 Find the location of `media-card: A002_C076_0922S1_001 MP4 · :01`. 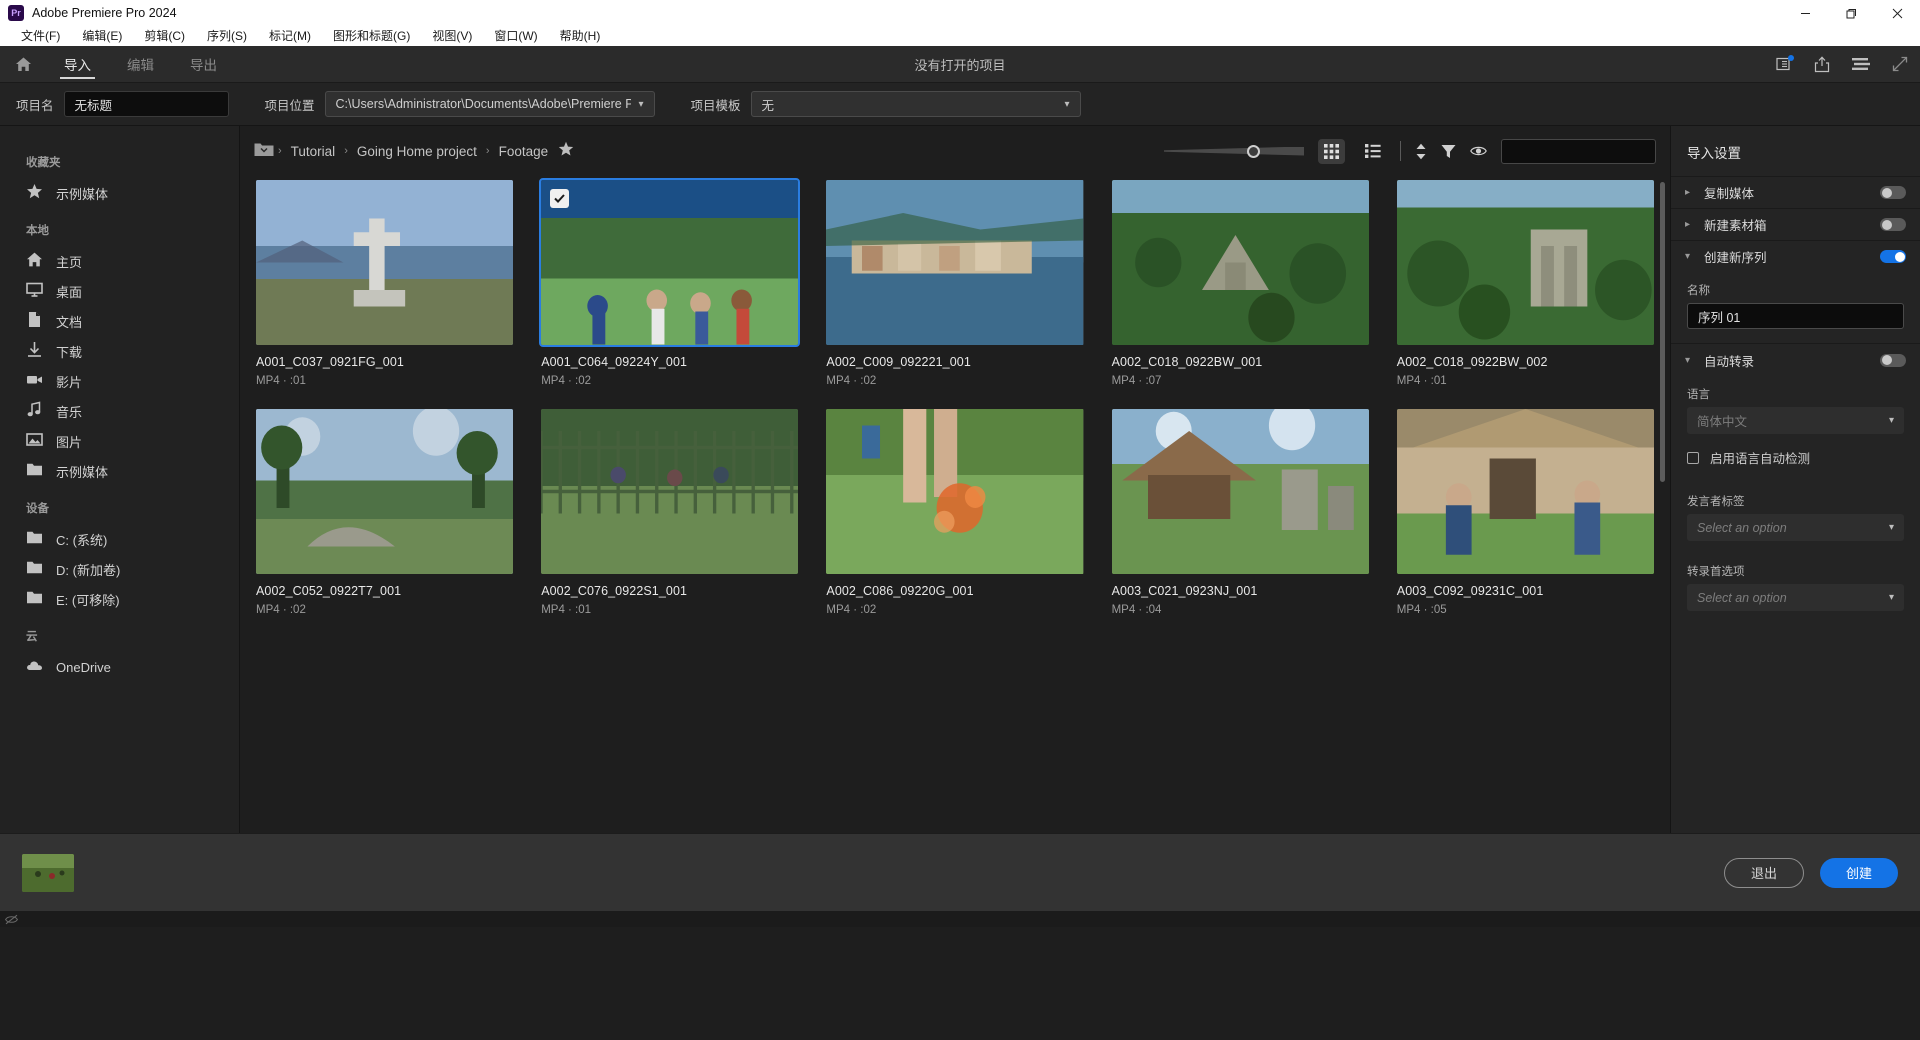

media-card: A002_C076_0922S1_001 MP4 · :01 is located at coordinates (670, 512).